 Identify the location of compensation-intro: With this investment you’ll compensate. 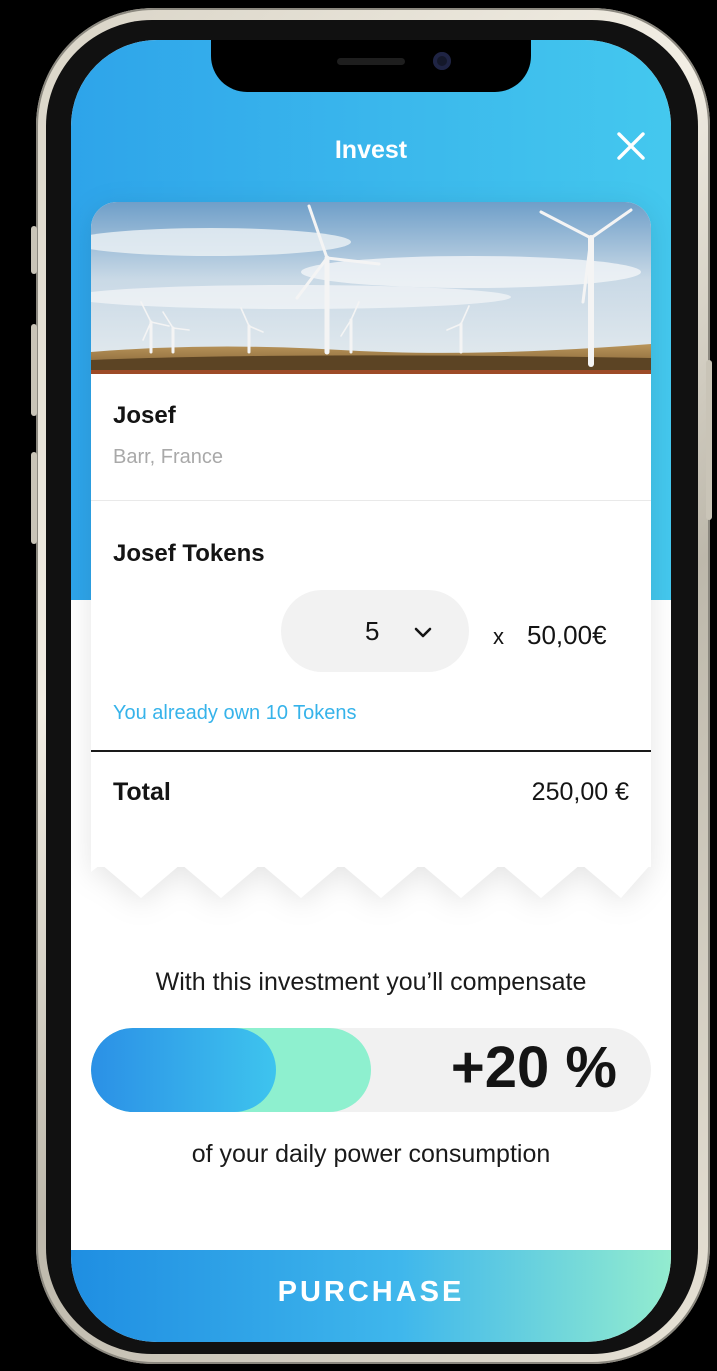
(371, 982).